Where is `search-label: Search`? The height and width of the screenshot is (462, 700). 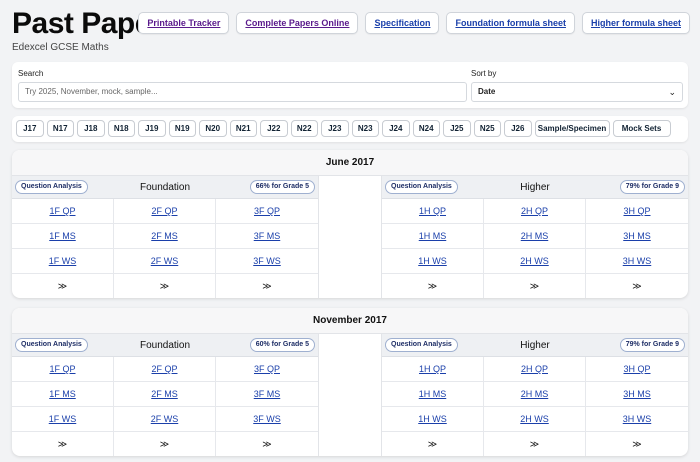
search-label: Search is located at coordinates (31, 73).